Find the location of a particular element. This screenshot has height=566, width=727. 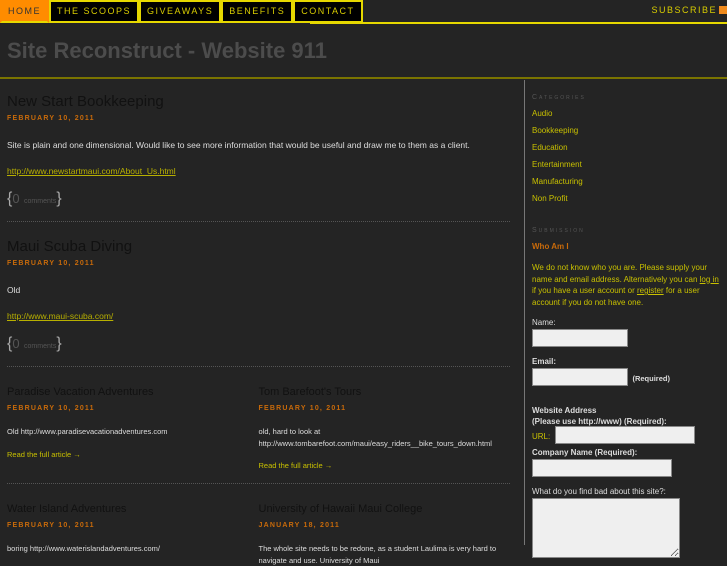

nav-benefits: BENEFITS is located at coordinates (257, 11).